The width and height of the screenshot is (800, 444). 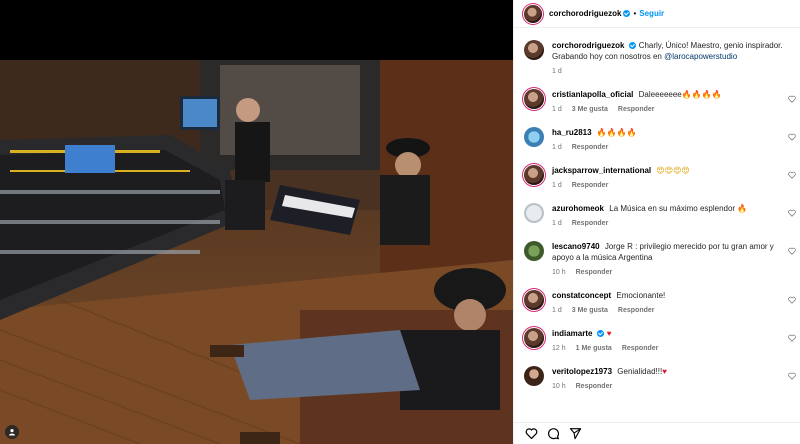 I want to click on comment-text: Daleeeeeee, so click(x=660, y=94).